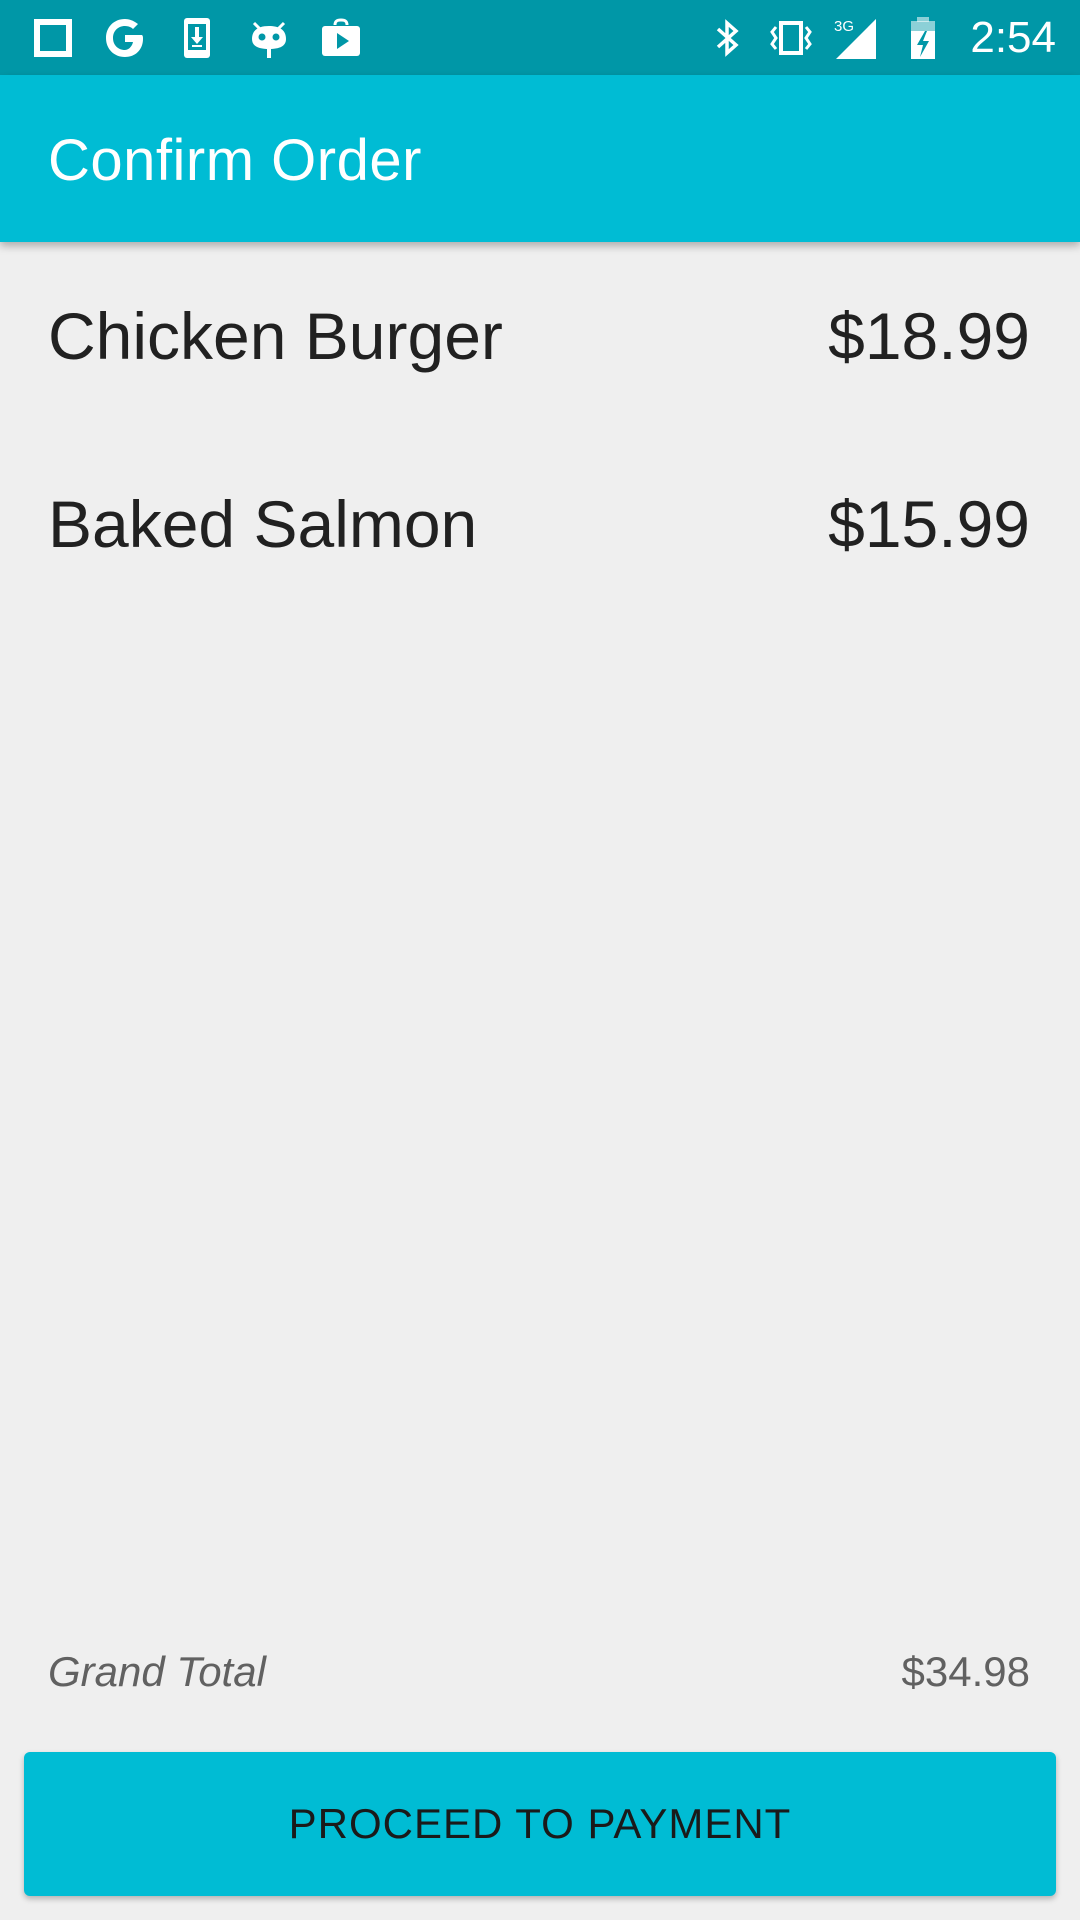 The height and width of the screenshot is (1920, 1080). I want to click on list-item: Baked Salmon $15.99, so click(540, 524).